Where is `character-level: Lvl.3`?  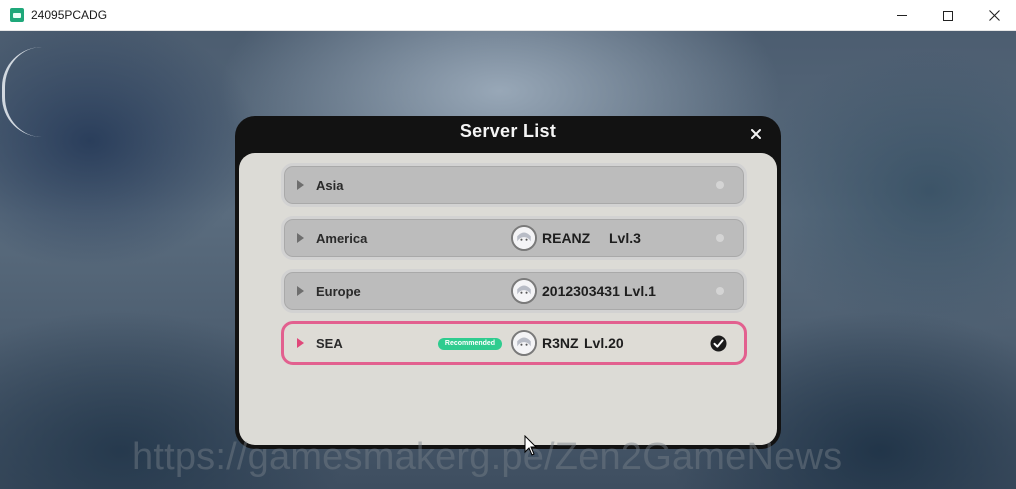 character-level: Lvl.3 is located at coordinates (625, 238).